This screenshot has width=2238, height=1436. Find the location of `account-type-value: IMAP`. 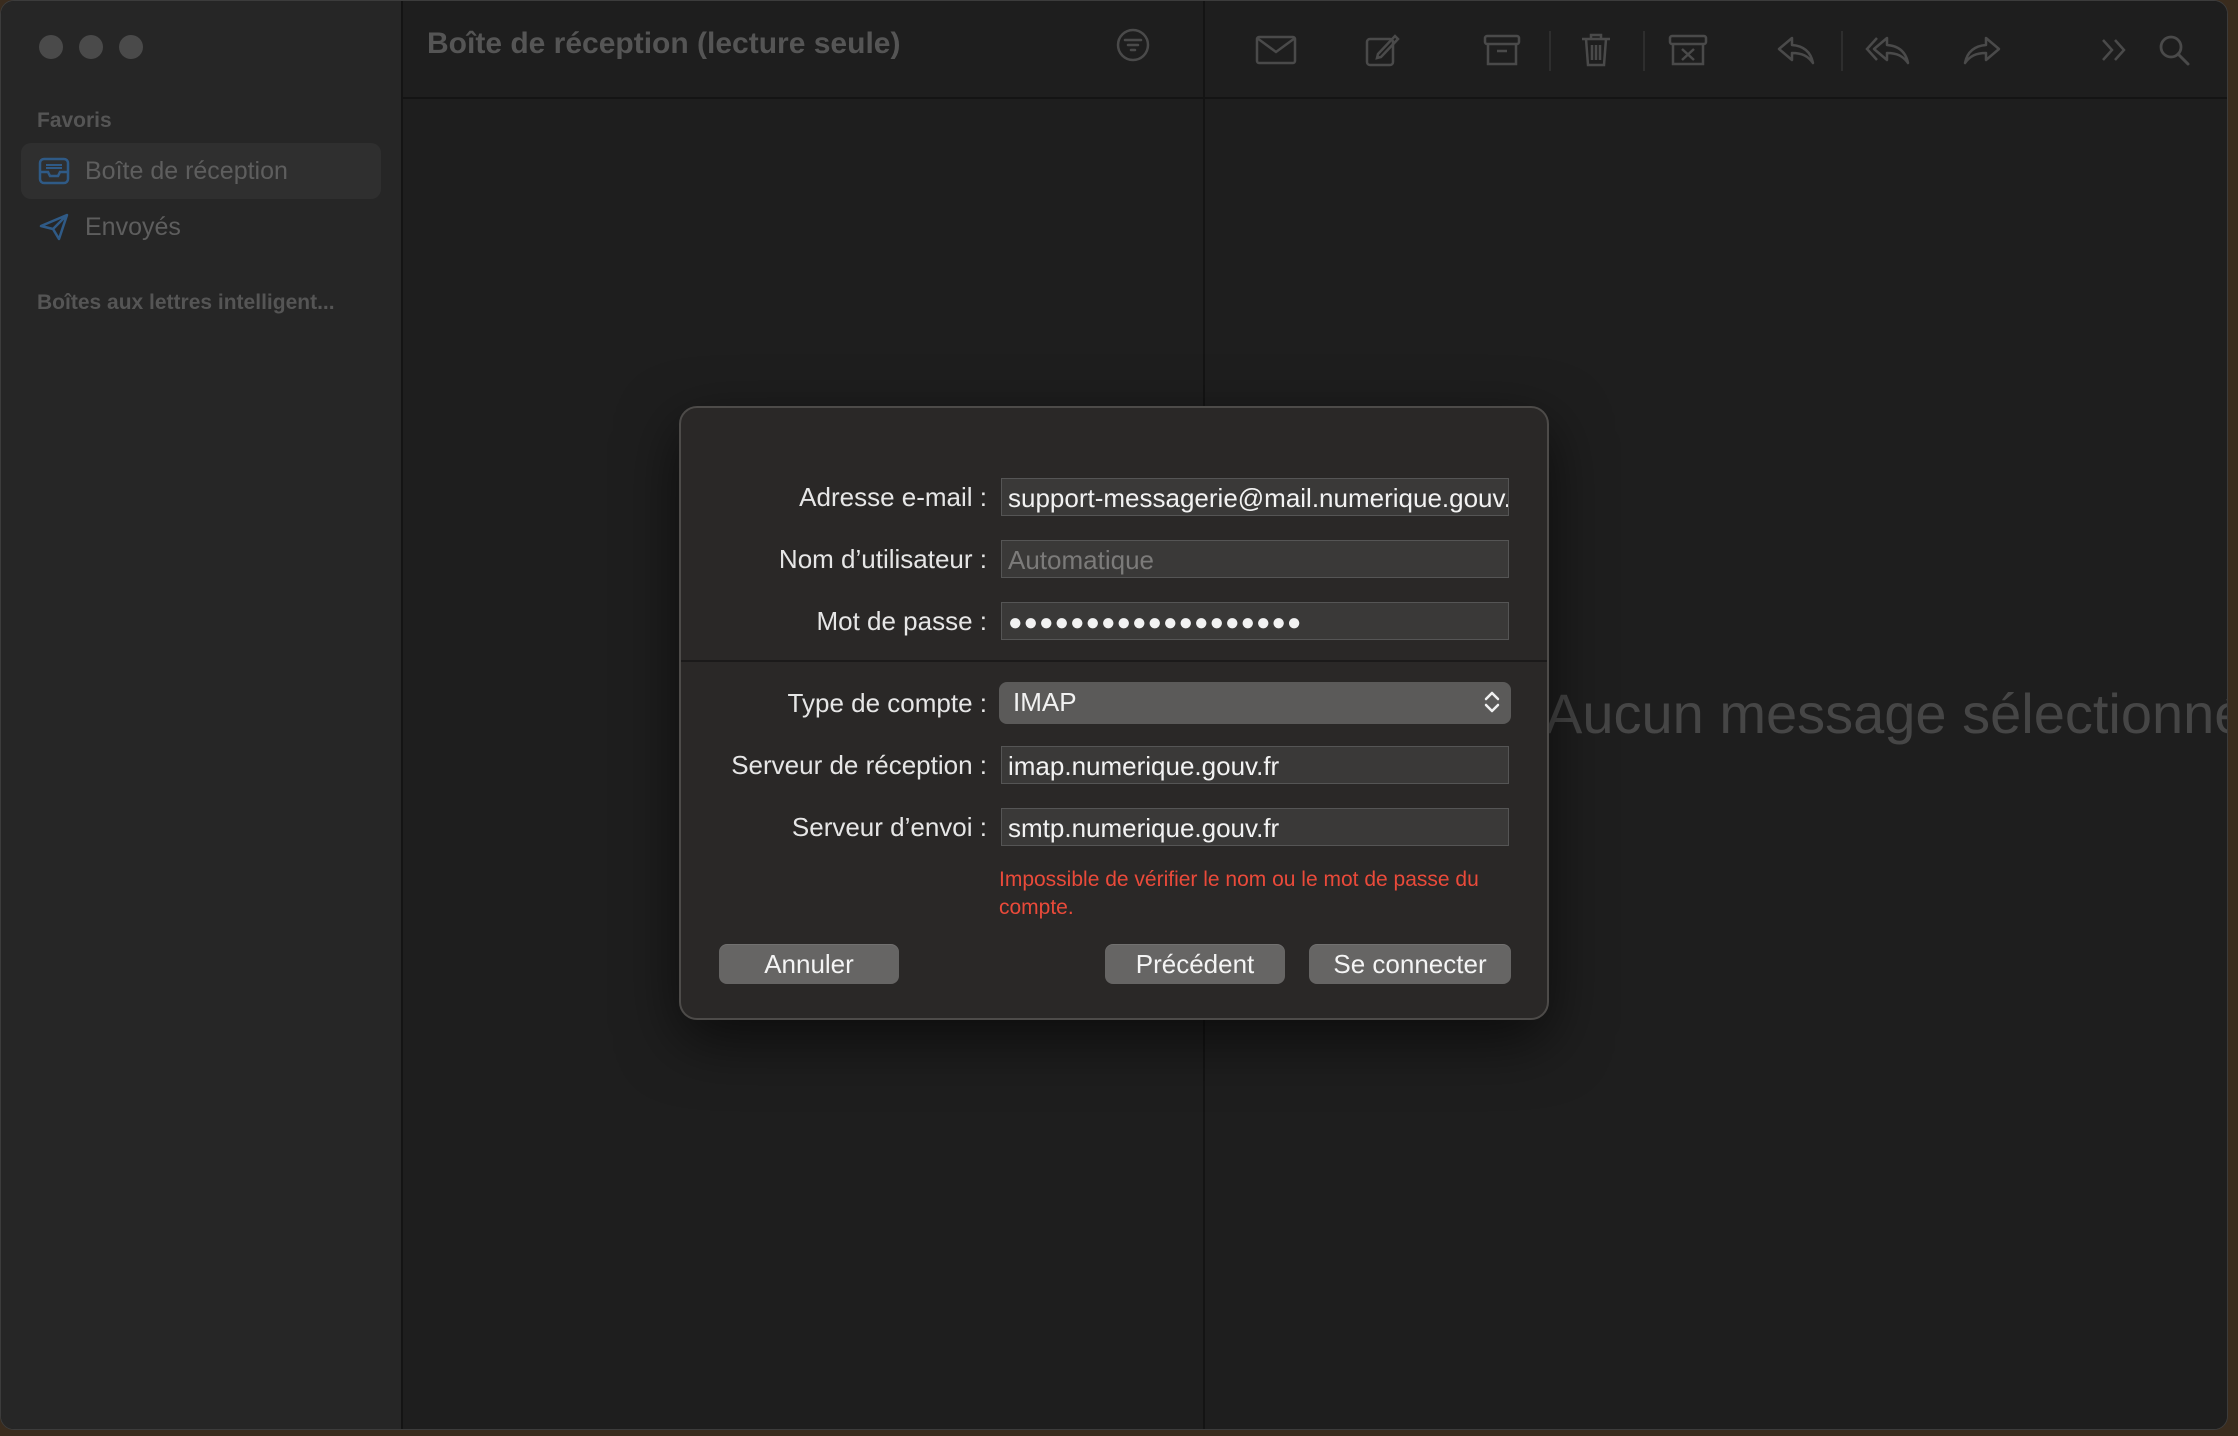

account-type-value: IMAP is located at coordinates (1045, 702).